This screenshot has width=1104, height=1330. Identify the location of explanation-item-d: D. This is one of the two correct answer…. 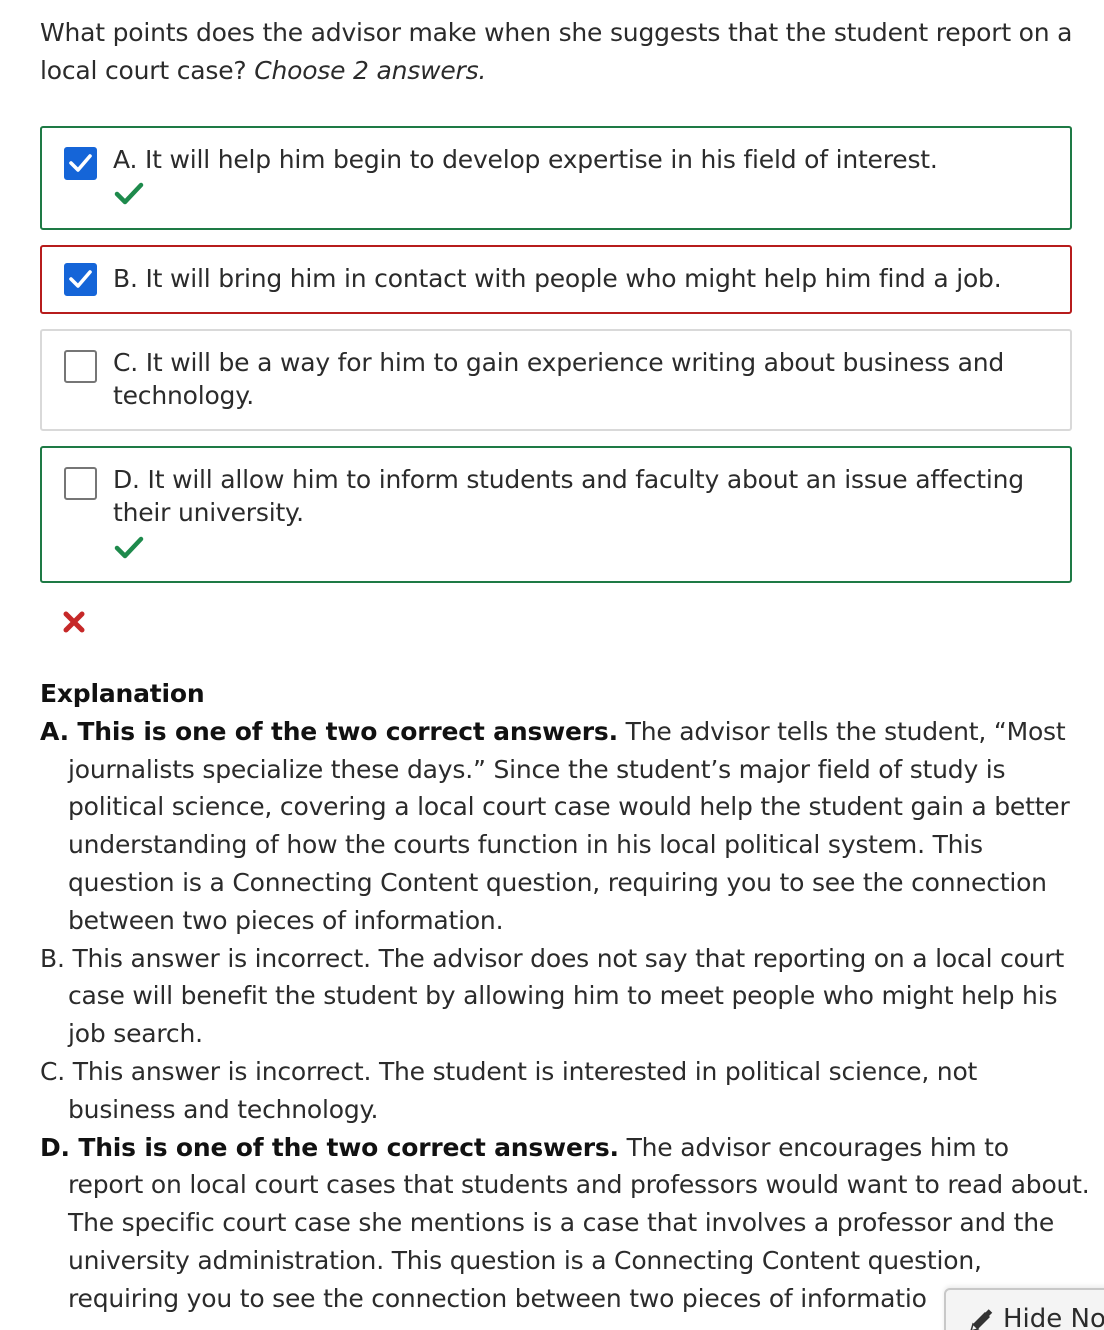
(565, 1223).